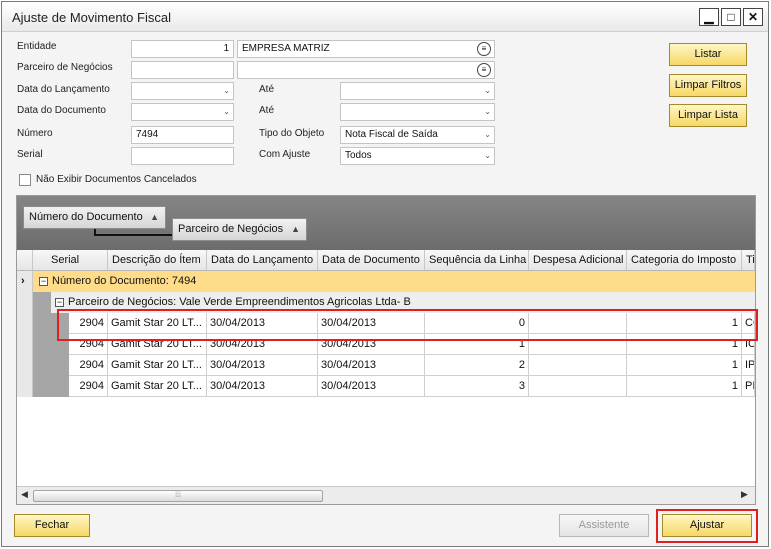  Describe the element at coordinates (285, 154) in the screenshot. I see `com-ajuste-label: Com Ajuste` at that location.